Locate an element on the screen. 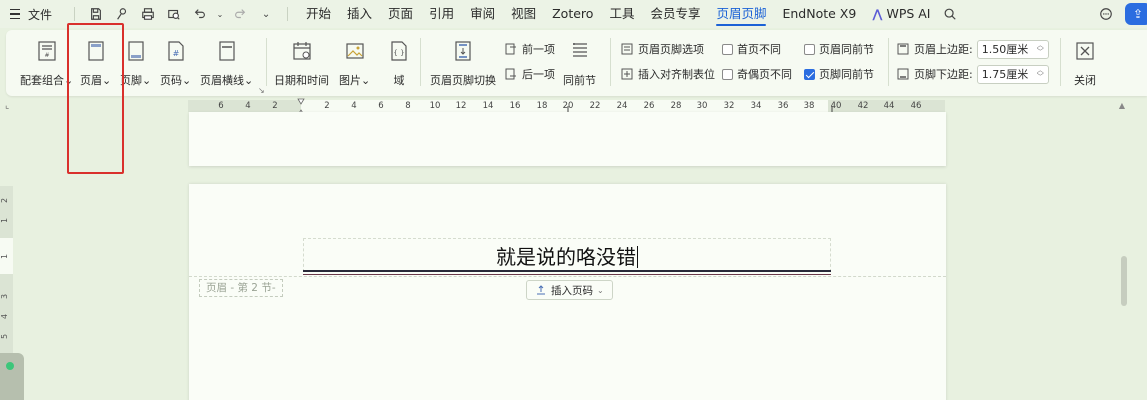 The width and height of the screenshot is (1147, 400). next-label: 后一项 is located at coordinates (538, 74).